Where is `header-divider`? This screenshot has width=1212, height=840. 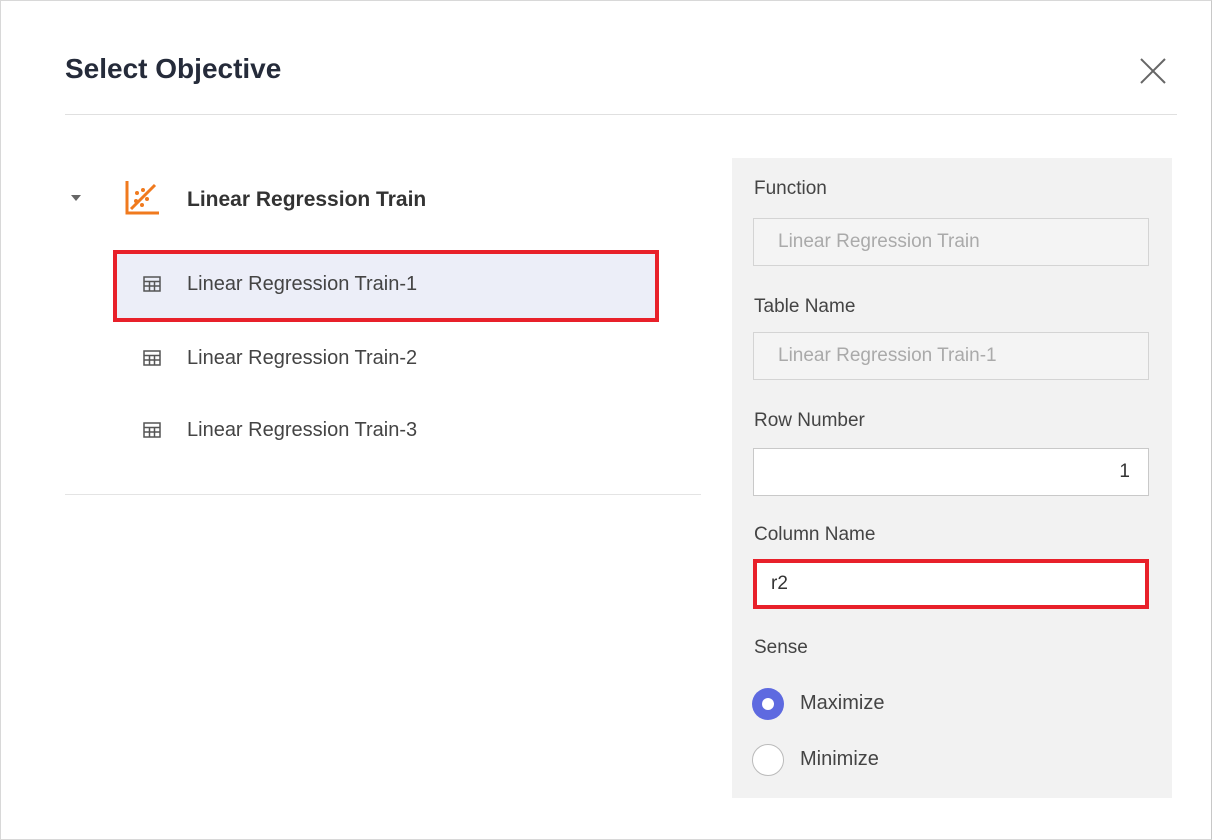 header-divider is located at coordinates (621, 114).